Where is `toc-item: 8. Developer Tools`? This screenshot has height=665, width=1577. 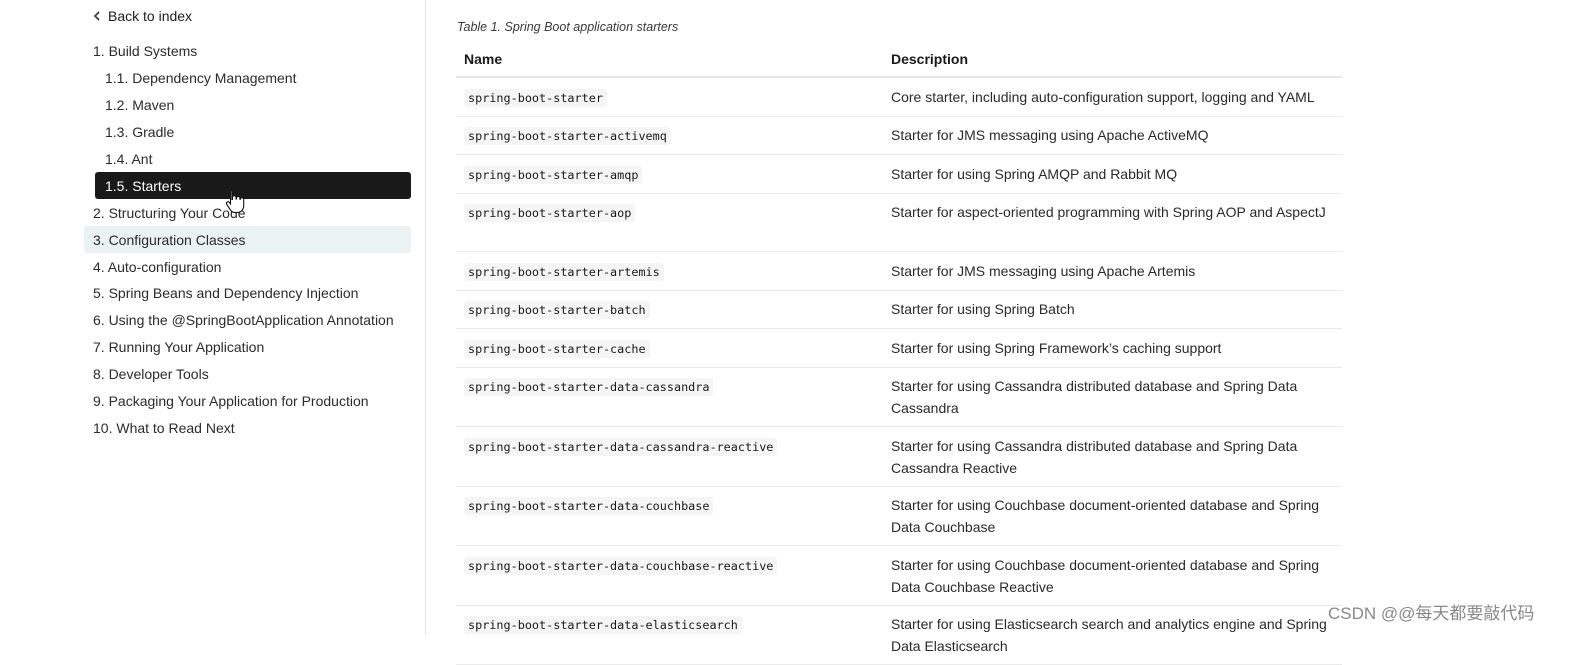
toc-item: 8. Developer Tools is located at coordinates (247, 374).